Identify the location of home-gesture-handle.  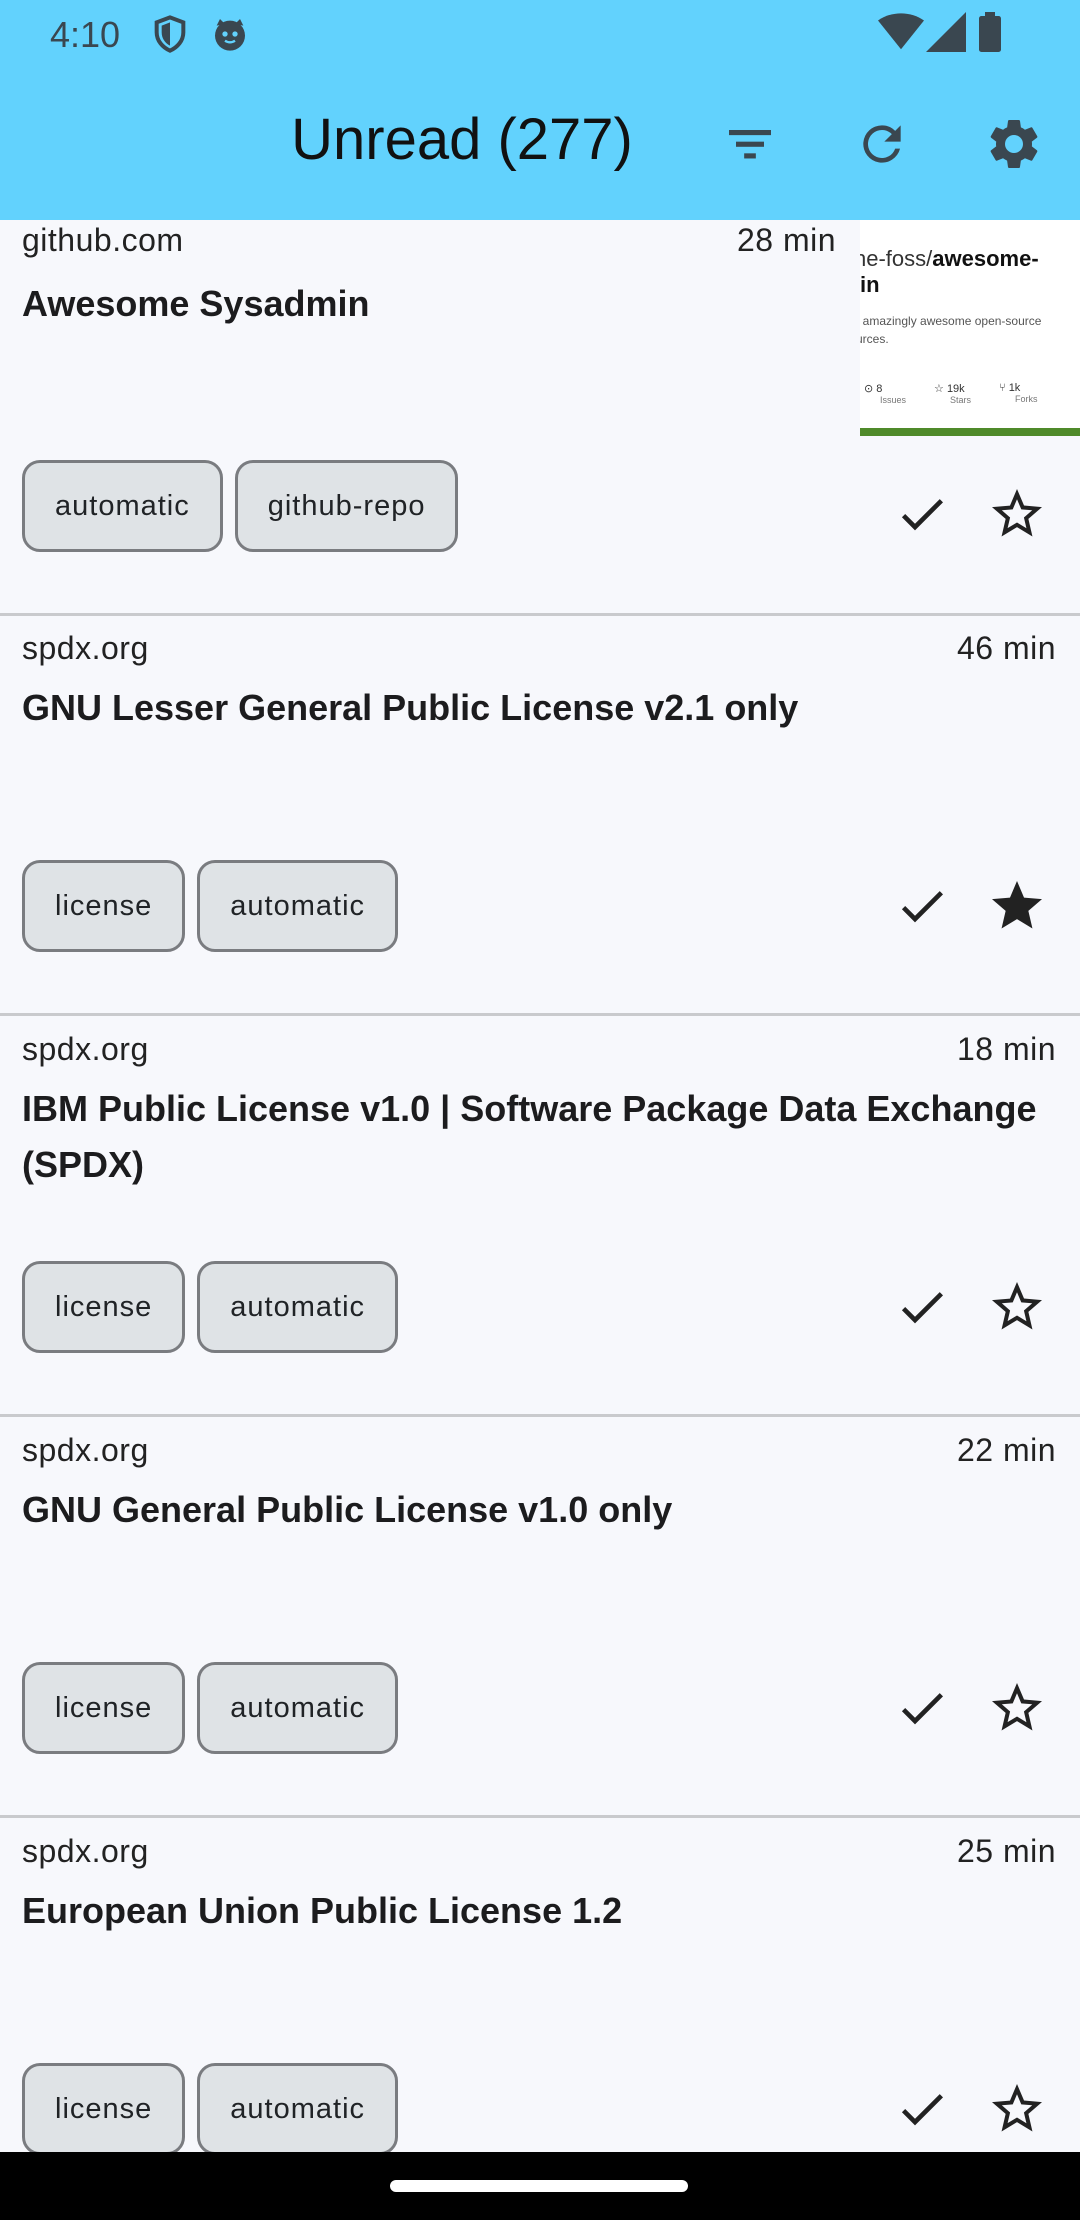
(539, 2186).